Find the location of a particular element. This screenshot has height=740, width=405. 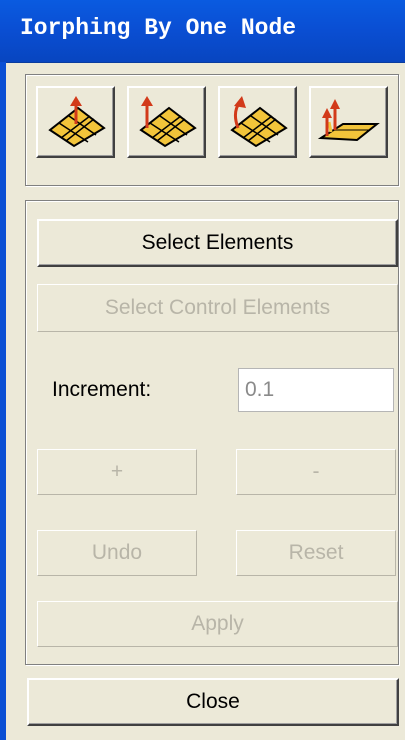

select-elements-button: Select Elements is located at coordinates (217, 243).